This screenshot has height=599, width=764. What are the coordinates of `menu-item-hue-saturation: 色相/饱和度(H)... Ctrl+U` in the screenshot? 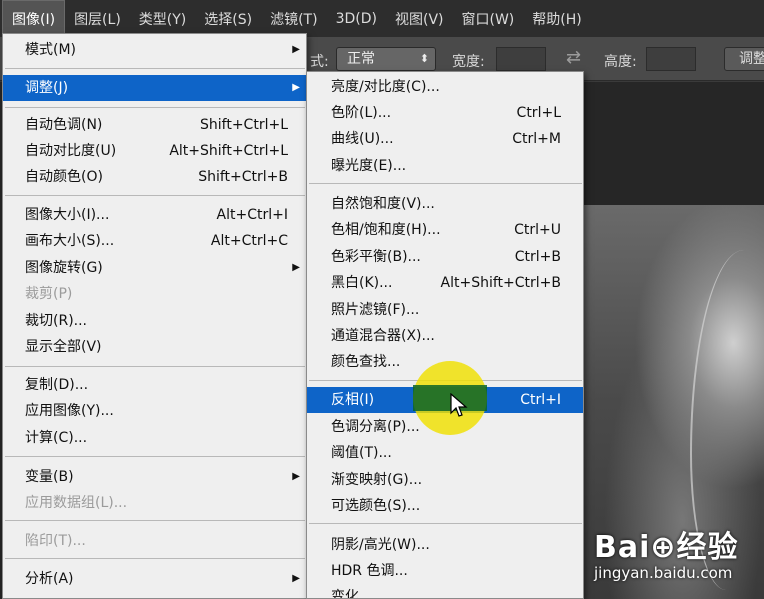 It's located at (445, 230).